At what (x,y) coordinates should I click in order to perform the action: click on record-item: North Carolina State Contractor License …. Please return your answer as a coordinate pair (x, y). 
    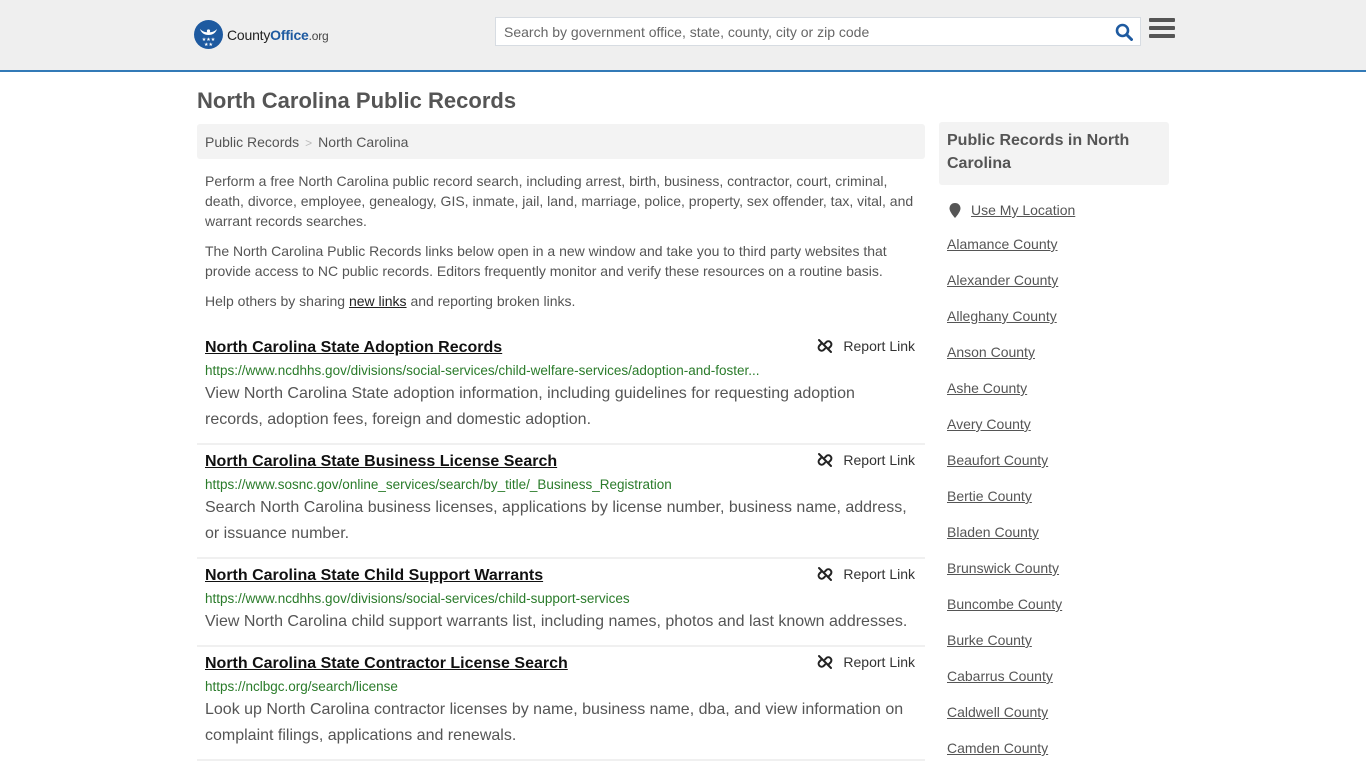
    Looking at the image, I should click on (561, 704).